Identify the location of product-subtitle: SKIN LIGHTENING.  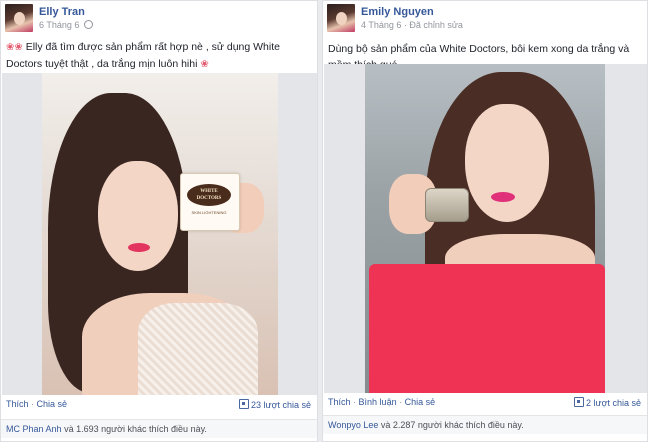
(209, 212).